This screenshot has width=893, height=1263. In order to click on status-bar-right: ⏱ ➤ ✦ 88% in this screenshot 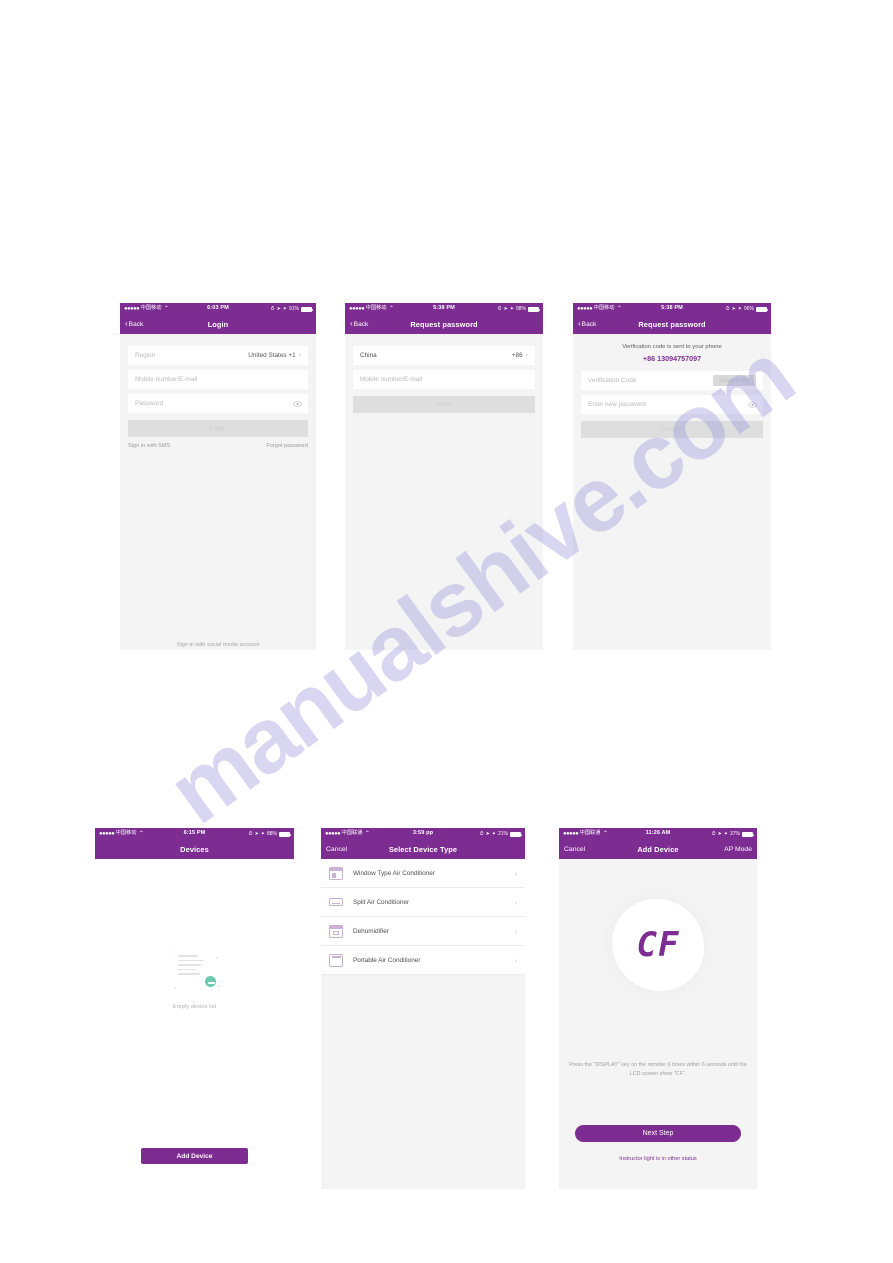, I will do `click(269, 833)`.